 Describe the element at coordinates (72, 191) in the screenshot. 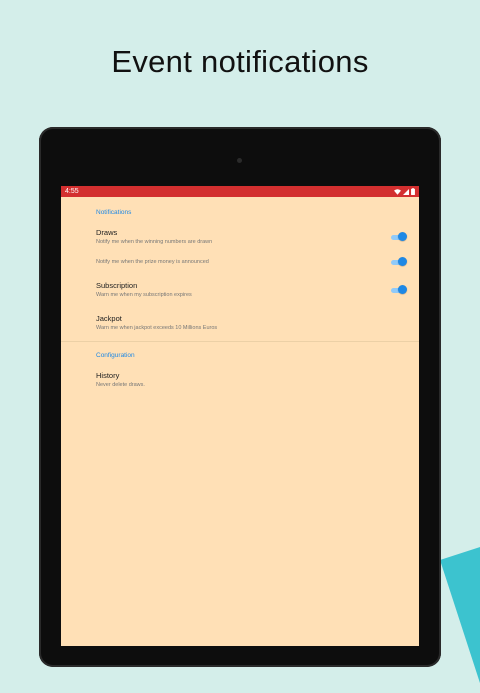

I see `status-time: 4:55` at that location.